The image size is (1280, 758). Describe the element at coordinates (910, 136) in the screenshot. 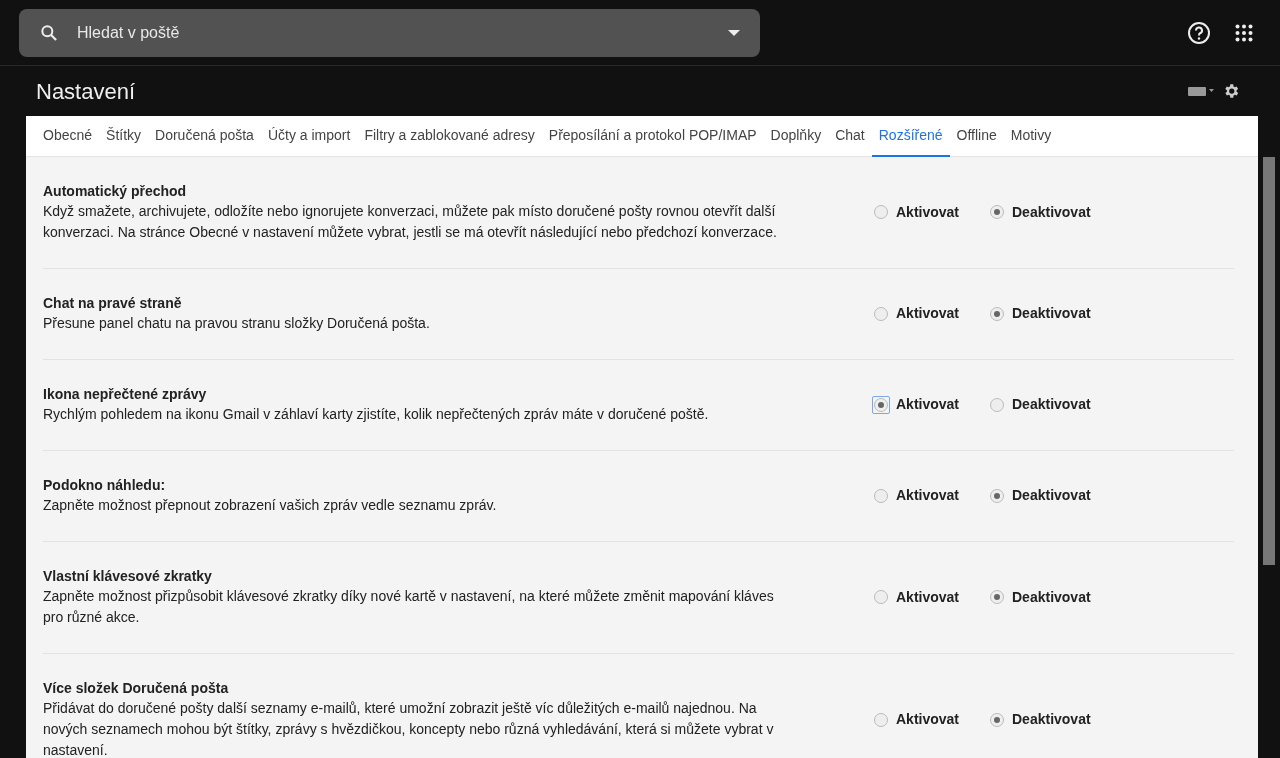

I see `settings-tab: Rozšířené` at that location.